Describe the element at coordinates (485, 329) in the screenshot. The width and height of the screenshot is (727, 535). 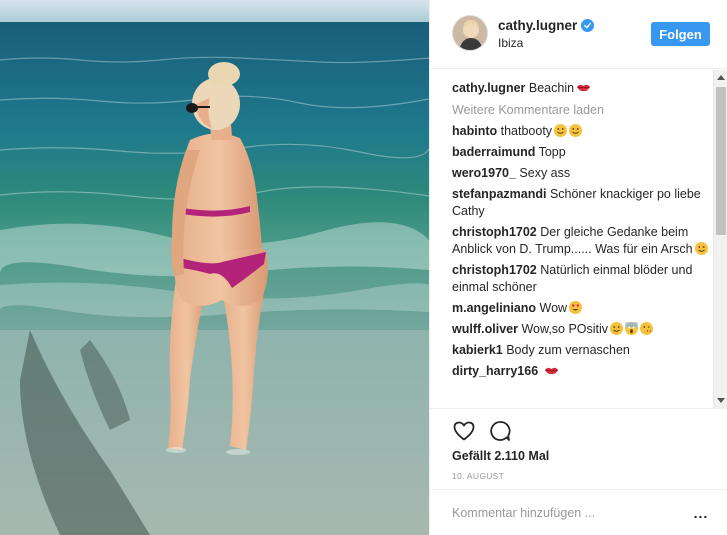
I see `comment-username: wulff.oliver` at that location.